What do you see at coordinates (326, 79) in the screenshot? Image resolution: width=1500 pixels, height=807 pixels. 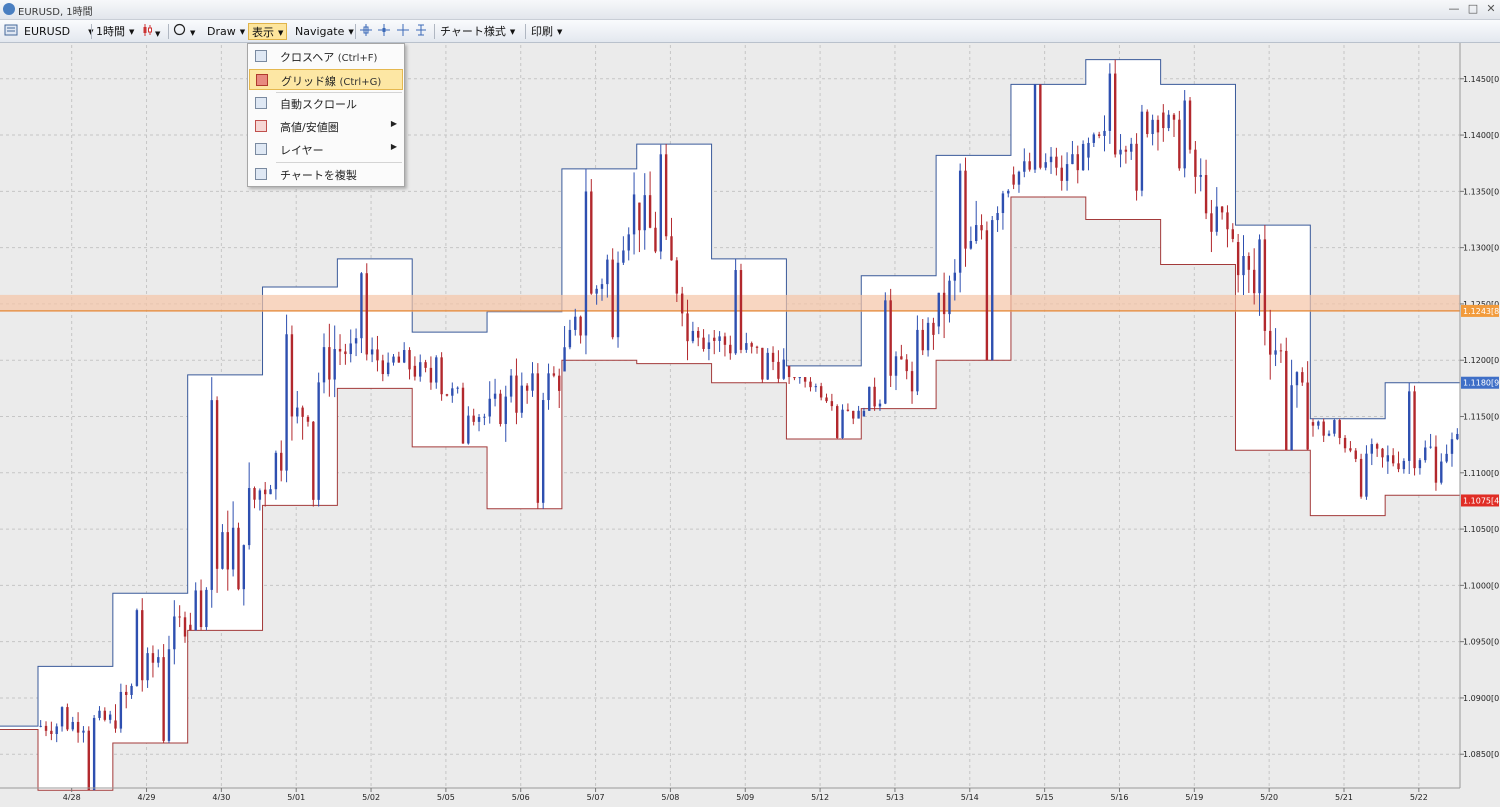 I see `menu-item-gridlines: グリッド線 (Ctrl+G)` at bounding box center [326, 79].